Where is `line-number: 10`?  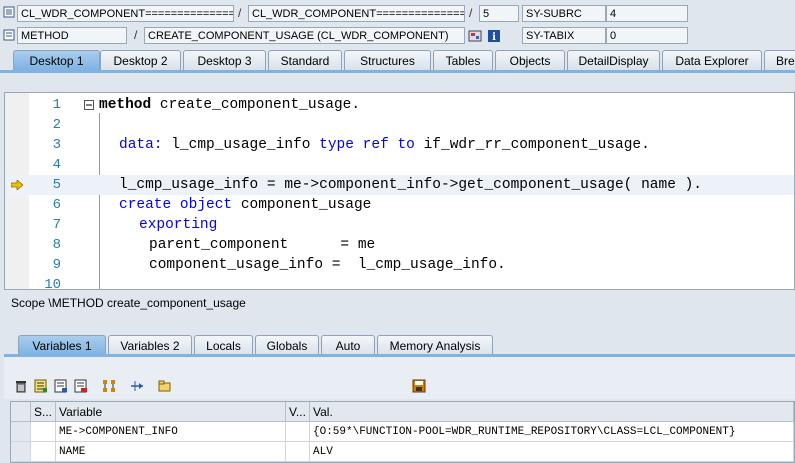
line-number: 10 is located at coordinates (52, 283).